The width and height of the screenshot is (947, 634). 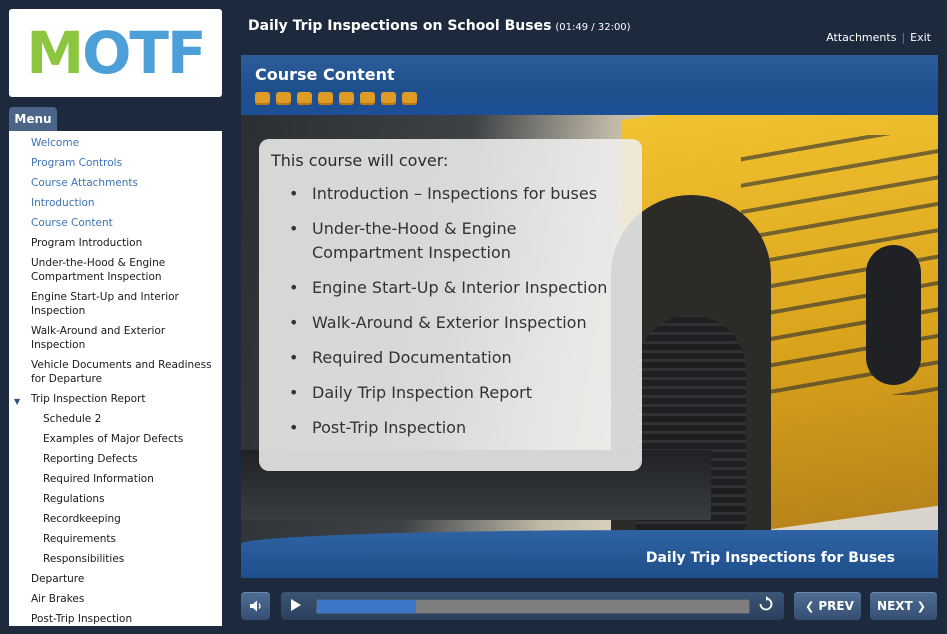 I want to click on play-button, so click(x=296, y=607).